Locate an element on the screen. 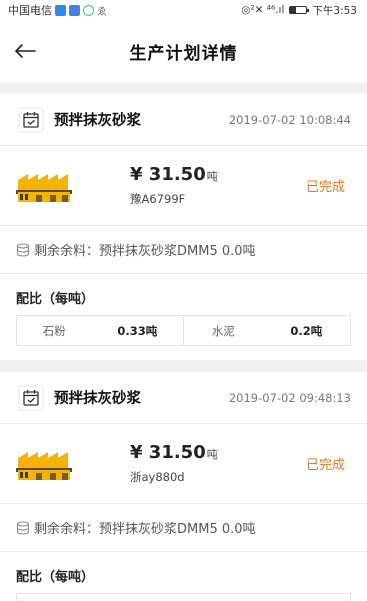 This screenshot has height=601, width=367. status-left: 中国电信 ゑ is located at coordinates (57, 10).